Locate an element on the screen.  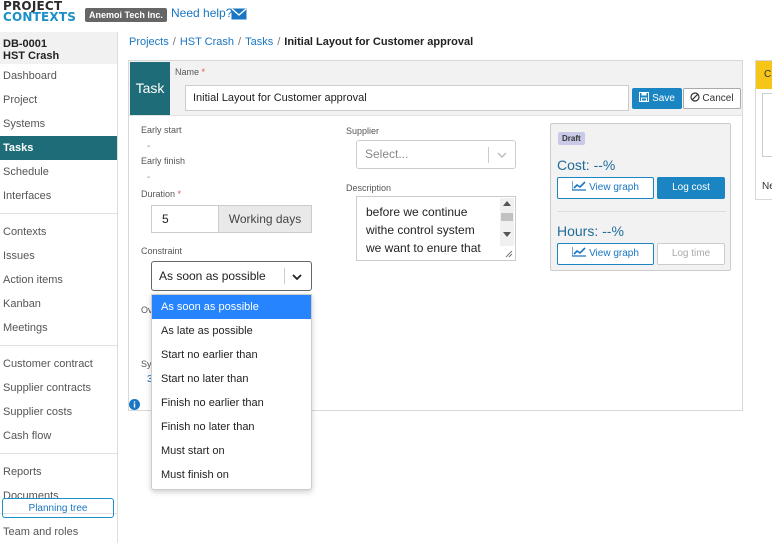
organization-badge: Anemoi Tech Inc. is located at coordinates (126, 15).